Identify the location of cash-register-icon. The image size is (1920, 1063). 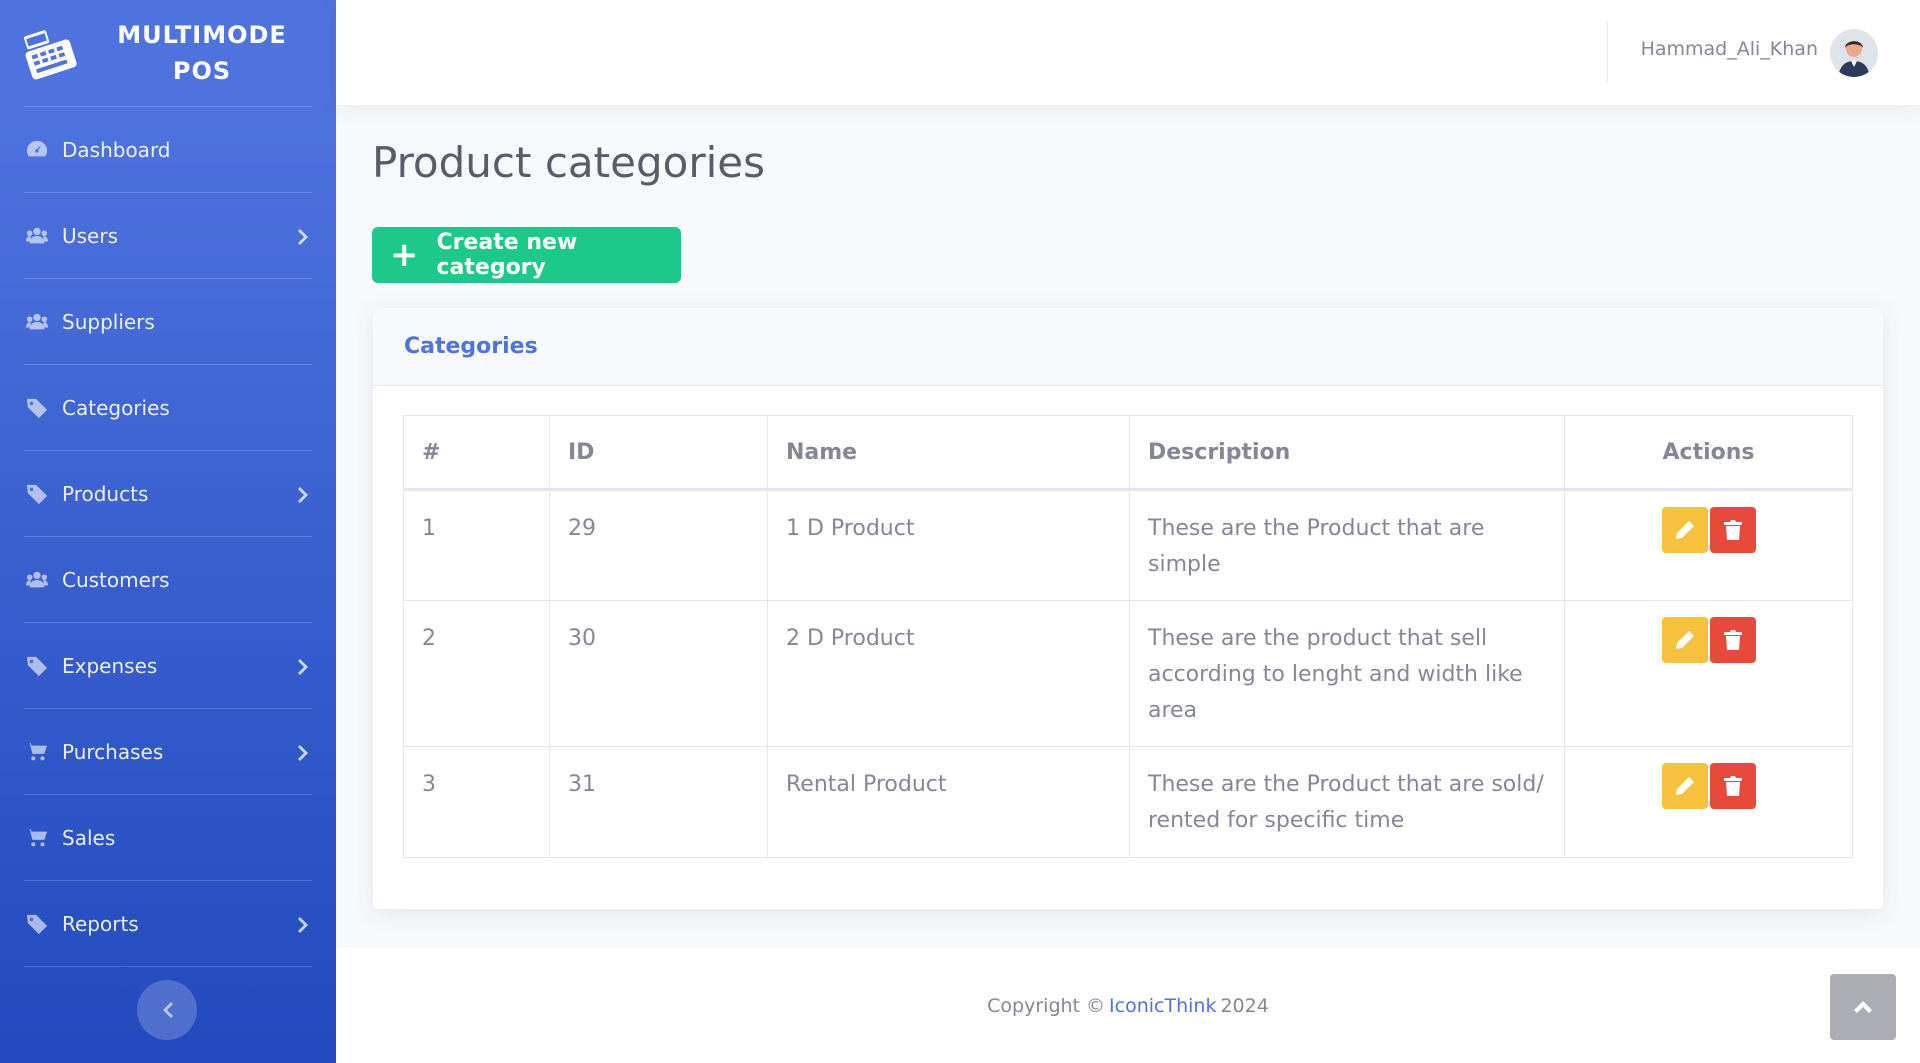
(50, 55).